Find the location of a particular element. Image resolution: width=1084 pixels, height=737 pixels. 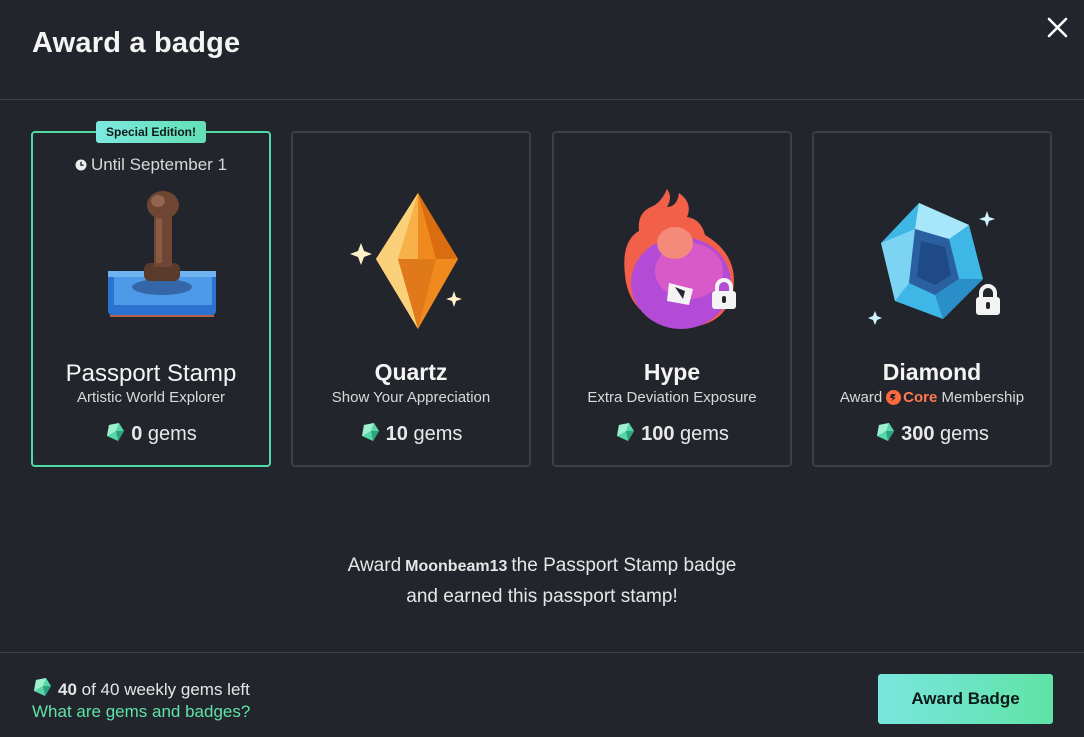

award-message-line-2: and earned this passport stamp! is located at coordinates (542, 596).